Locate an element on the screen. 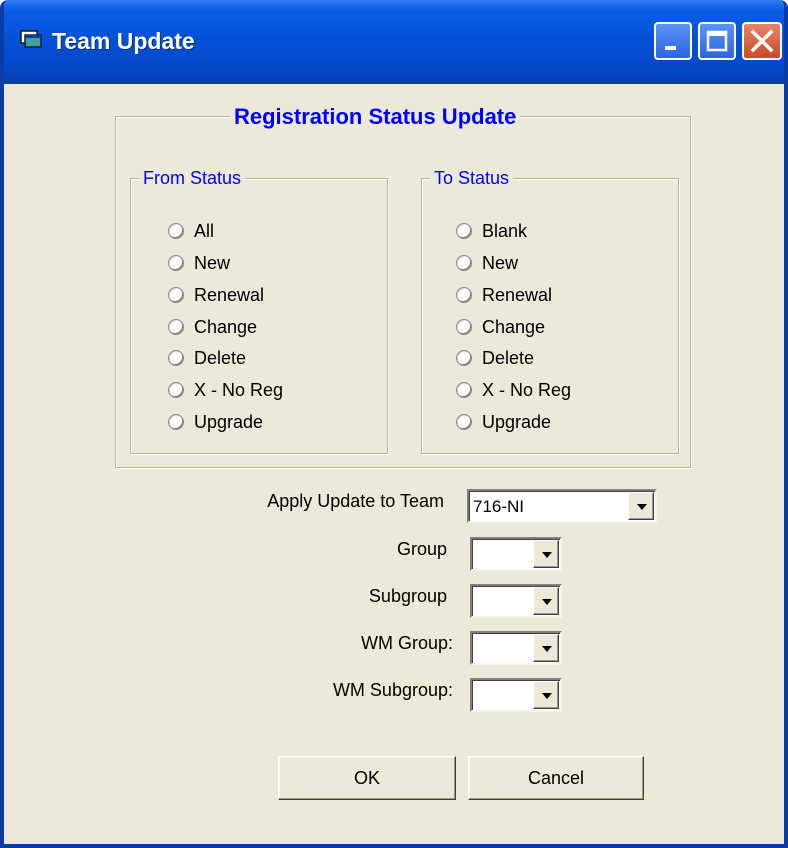 This screenshot has height=848, width=788. close-icon is located at coordinates (762, 41).